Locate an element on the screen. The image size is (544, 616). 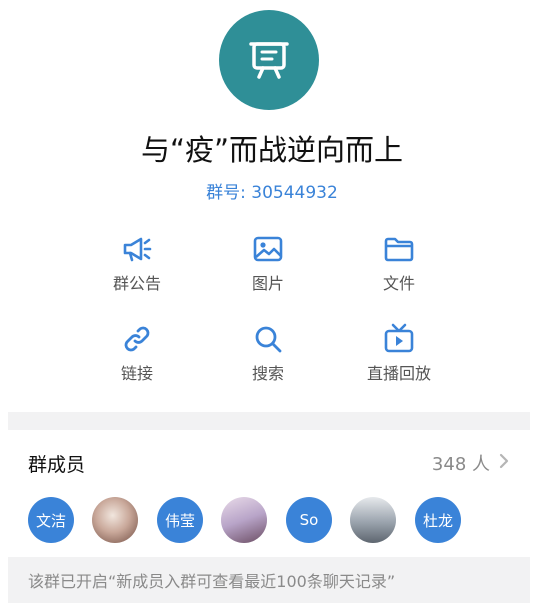
members-header: 群成员 348 人 is located at coordinates (269, 463).